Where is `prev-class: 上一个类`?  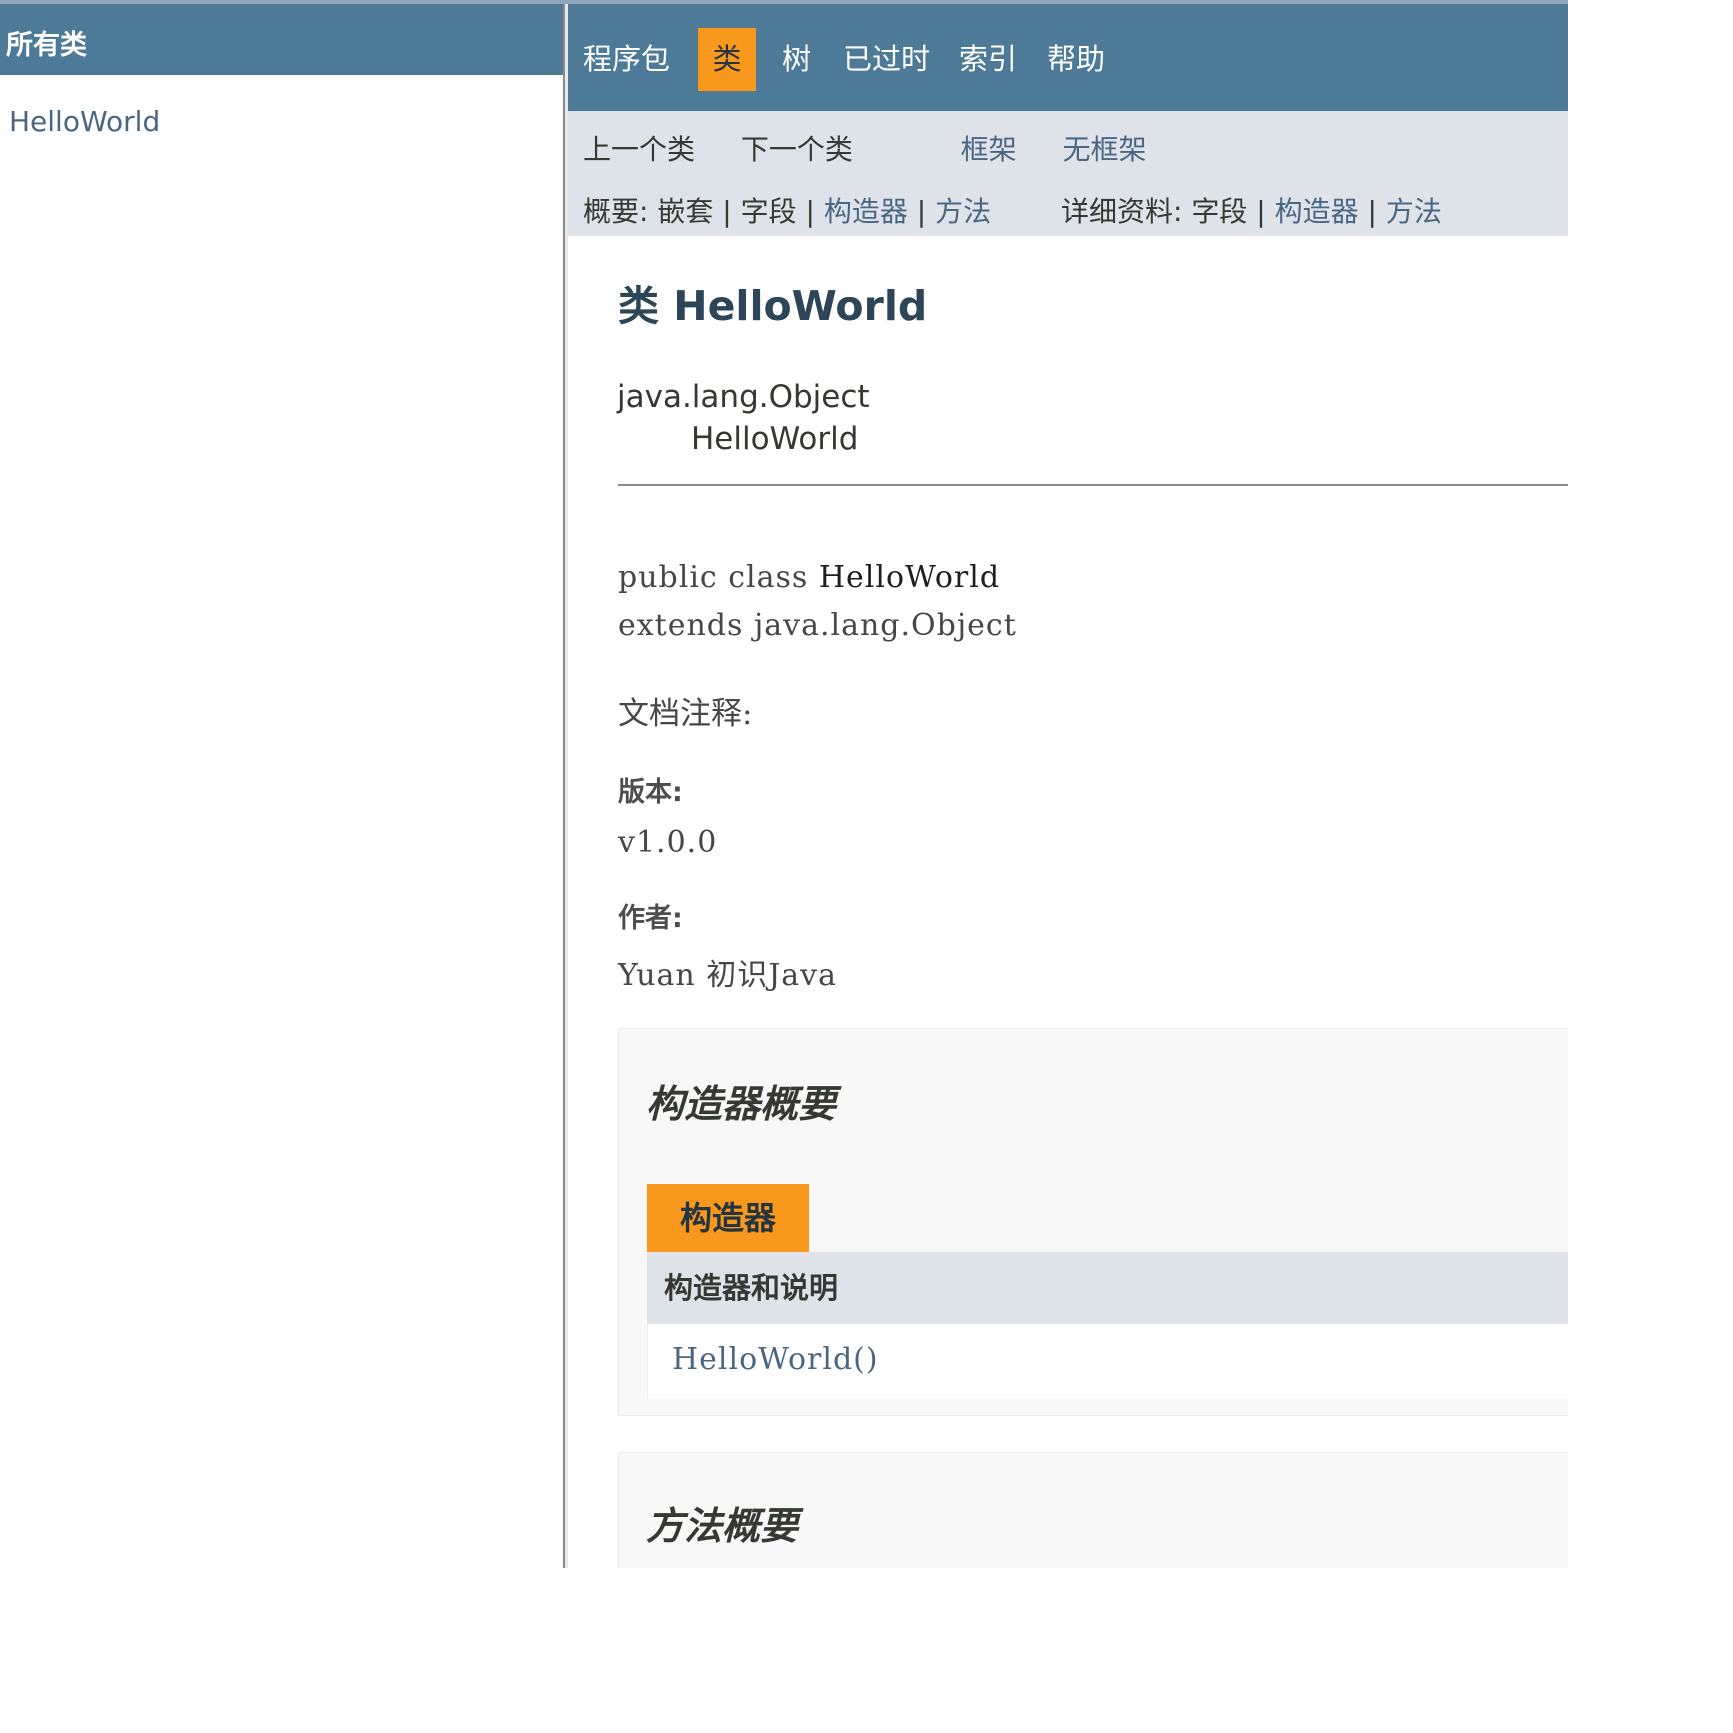 prev-class: 上一个类 is located at coordinates (639, 149).